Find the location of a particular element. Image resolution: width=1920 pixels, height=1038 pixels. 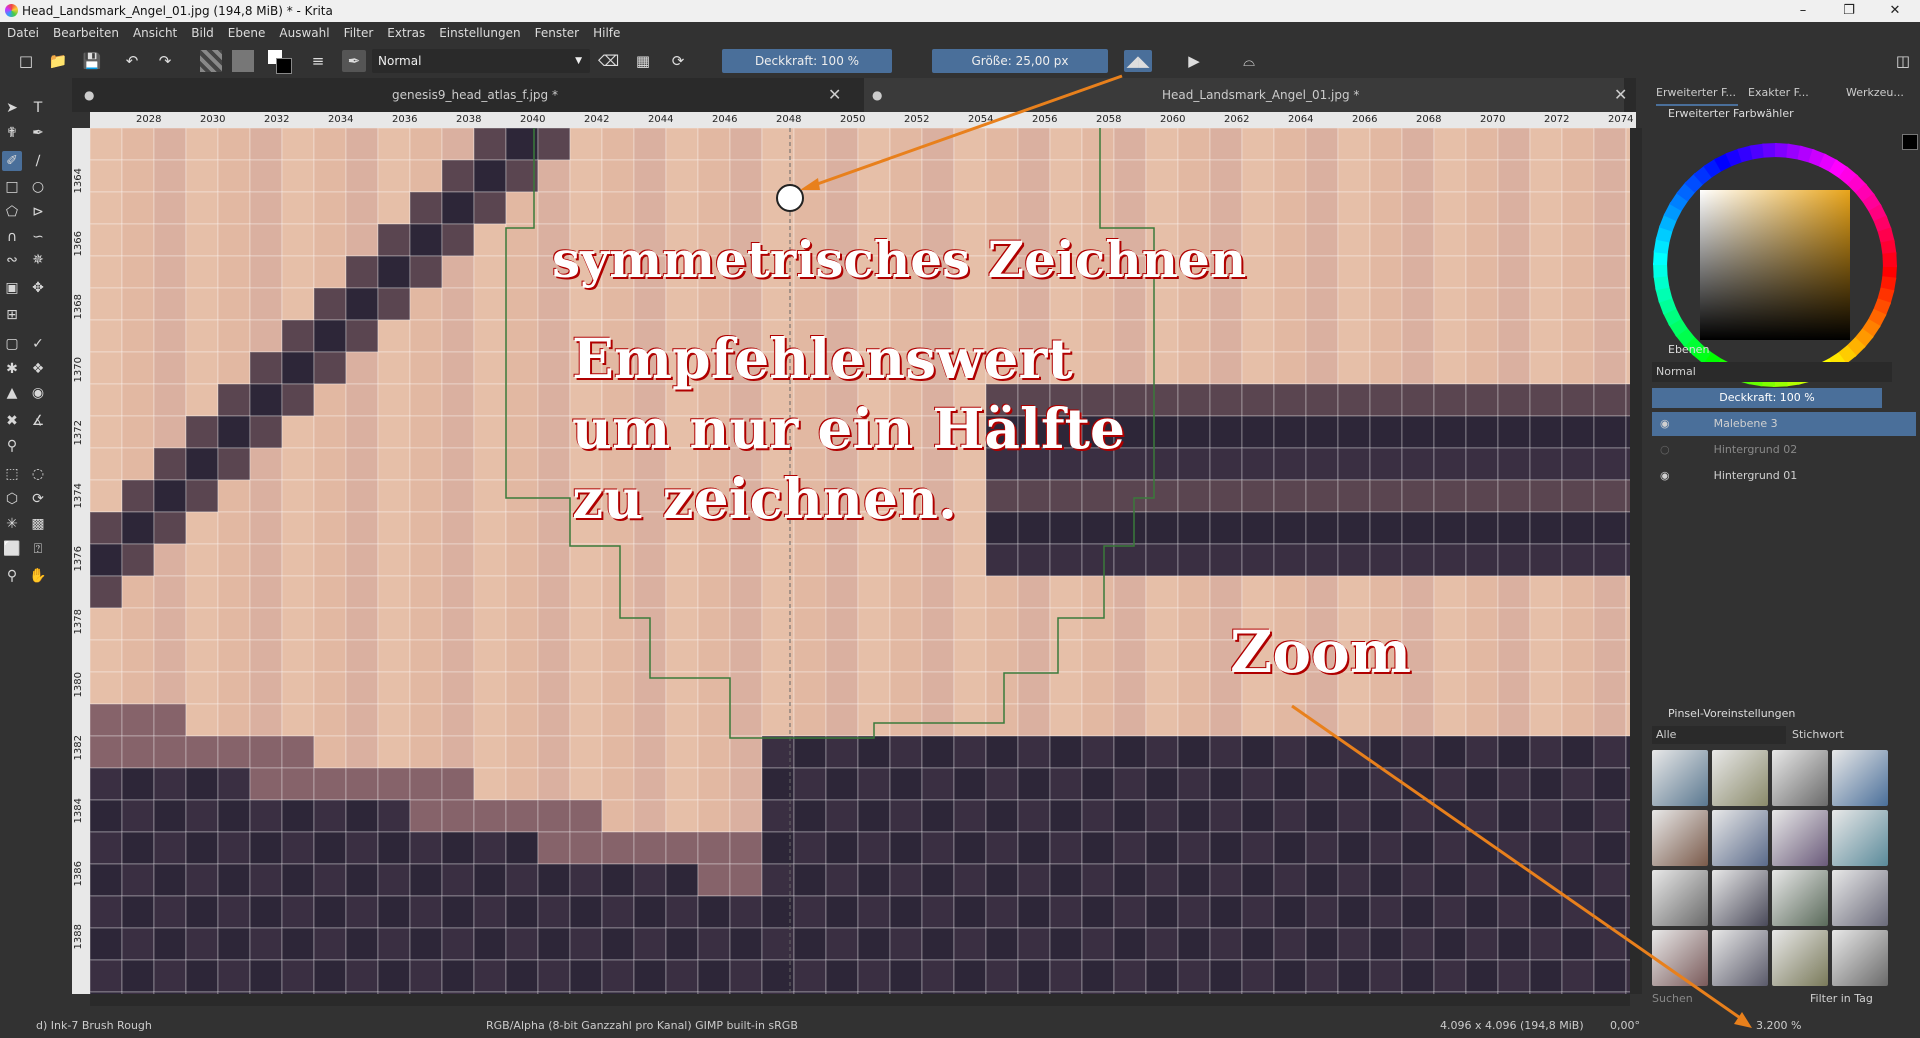

text-tool-icon: T is located at coordinates (38, 108).